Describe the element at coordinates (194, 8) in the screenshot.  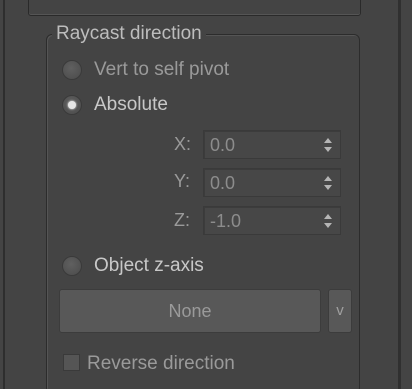
I see `previous-group-frame` at that location.